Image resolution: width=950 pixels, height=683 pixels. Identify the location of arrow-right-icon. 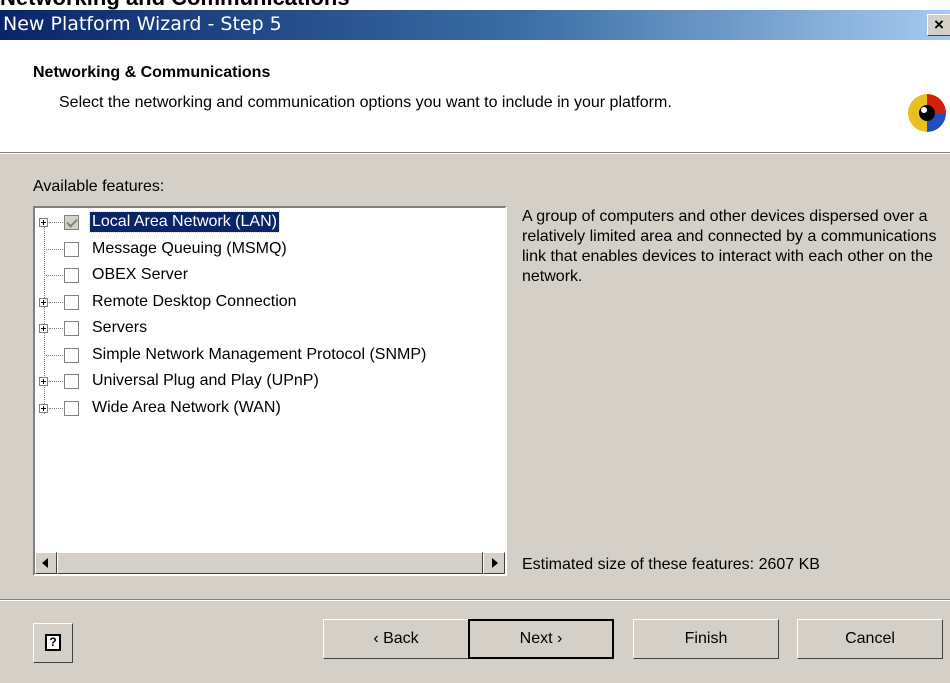
(495, 563).